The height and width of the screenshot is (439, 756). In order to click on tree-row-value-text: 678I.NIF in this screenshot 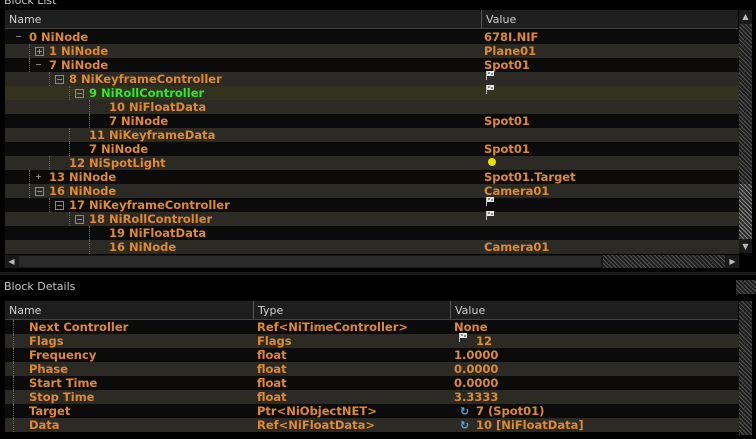, I will do `click(511, 37)`.